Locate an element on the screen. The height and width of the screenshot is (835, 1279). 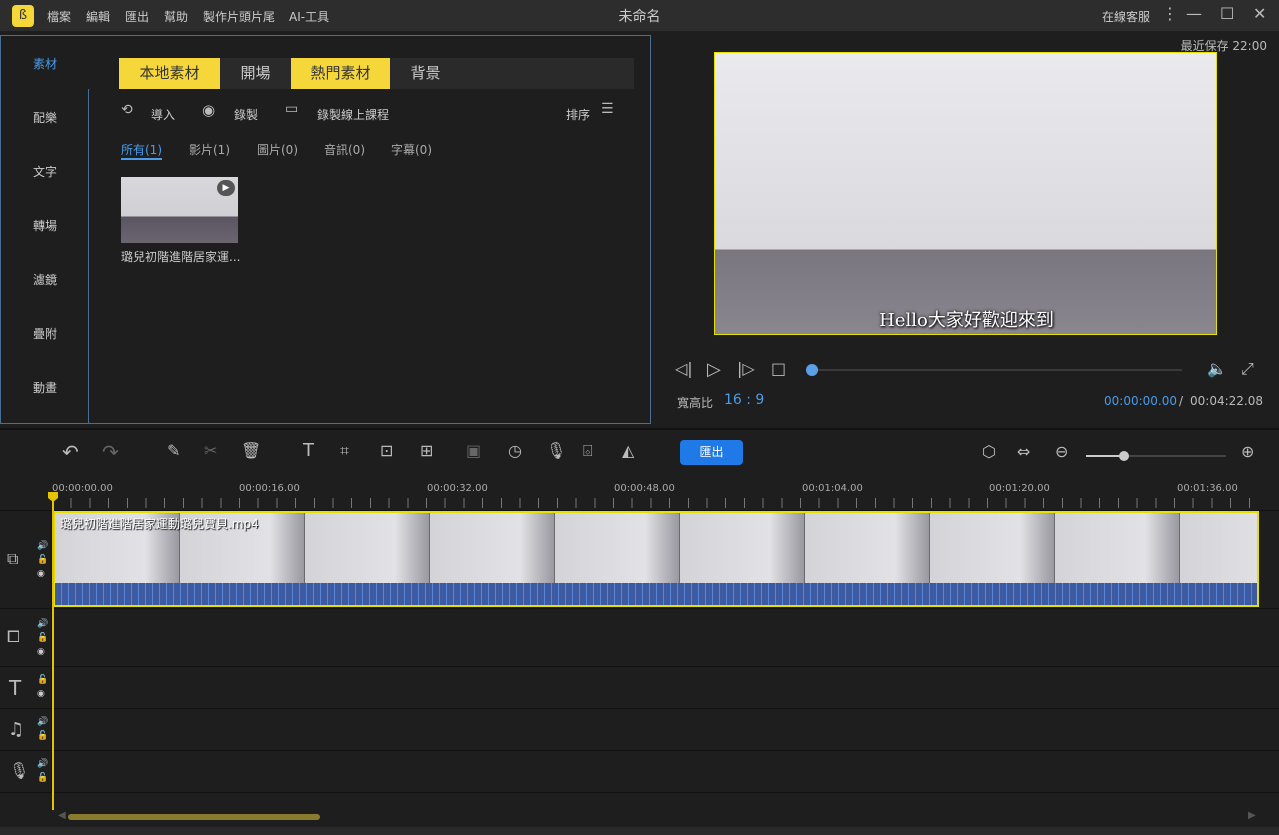
tab-opening: 開場 is located at coordinates (255, 73).